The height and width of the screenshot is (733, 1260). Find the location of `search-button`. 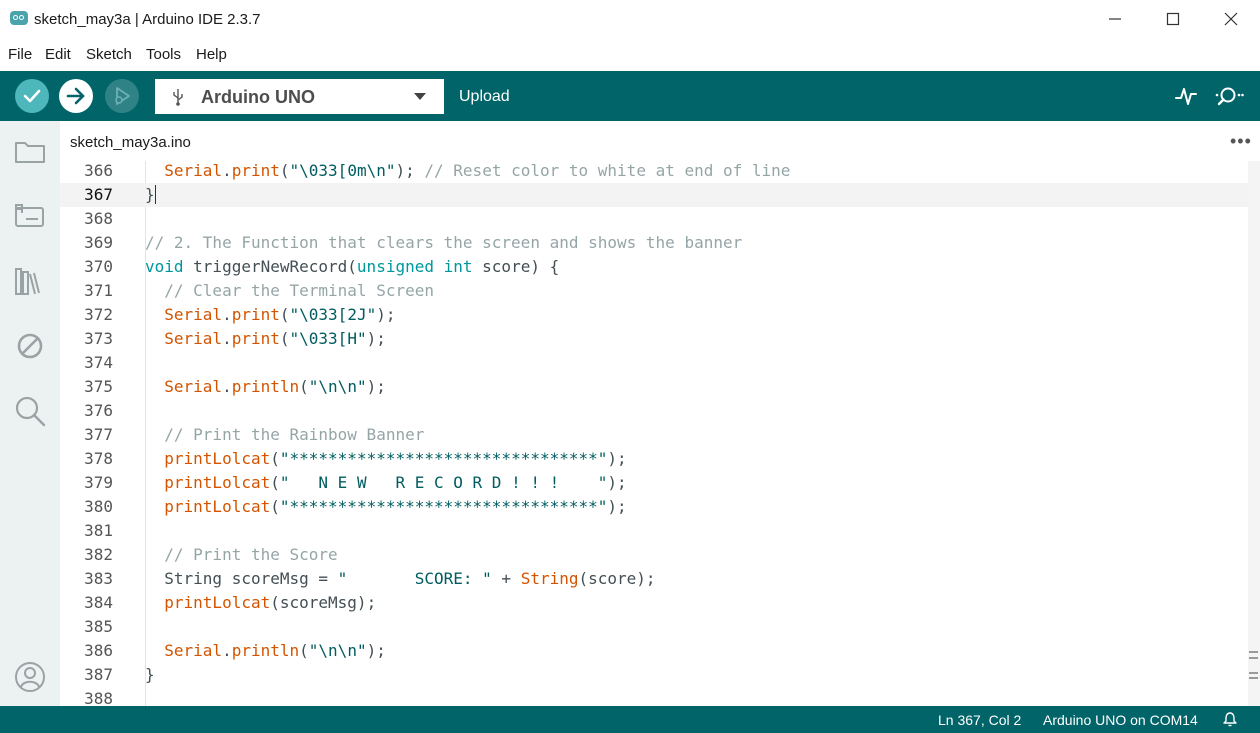

search-button is located at coordinates (30, 411).